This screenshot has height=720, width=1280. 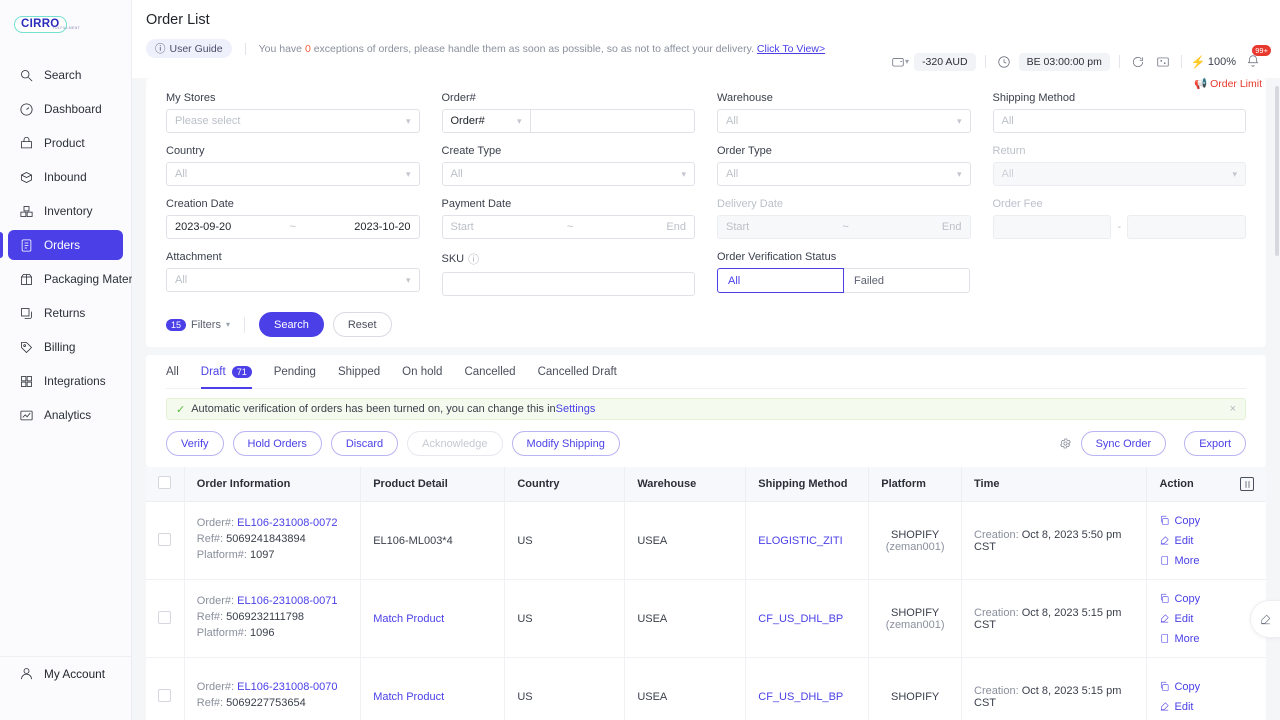 What do you see at coordinates (65, 245) in the screenshot?
I see `sidebar-item-orders: Orders` at bounding box center [65, 245].